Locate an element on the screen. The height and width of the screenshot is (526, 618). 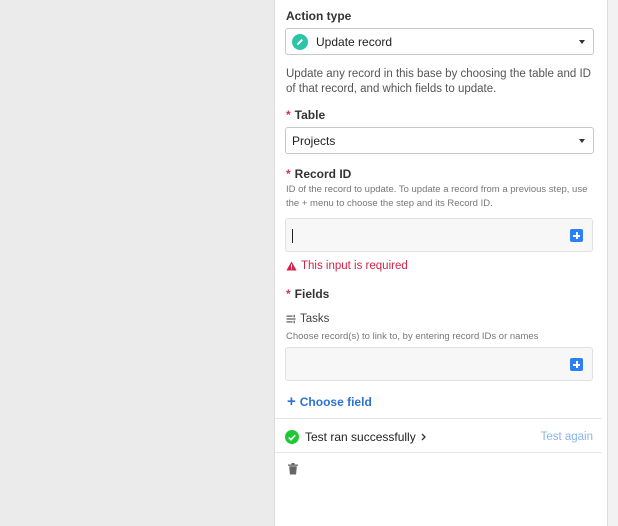
table-label-text: Table is located at coordinates (310, 115).